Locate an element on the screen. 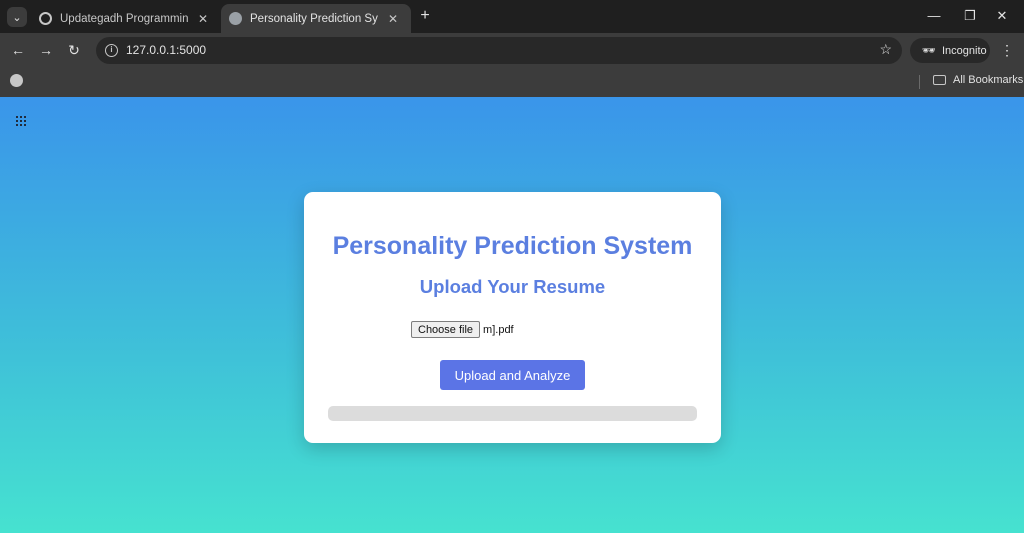 The width and height of the screenshot is (1024, 533). upload-and-analyze-button: Upload and Analyze is located at coordinates (512, 375).